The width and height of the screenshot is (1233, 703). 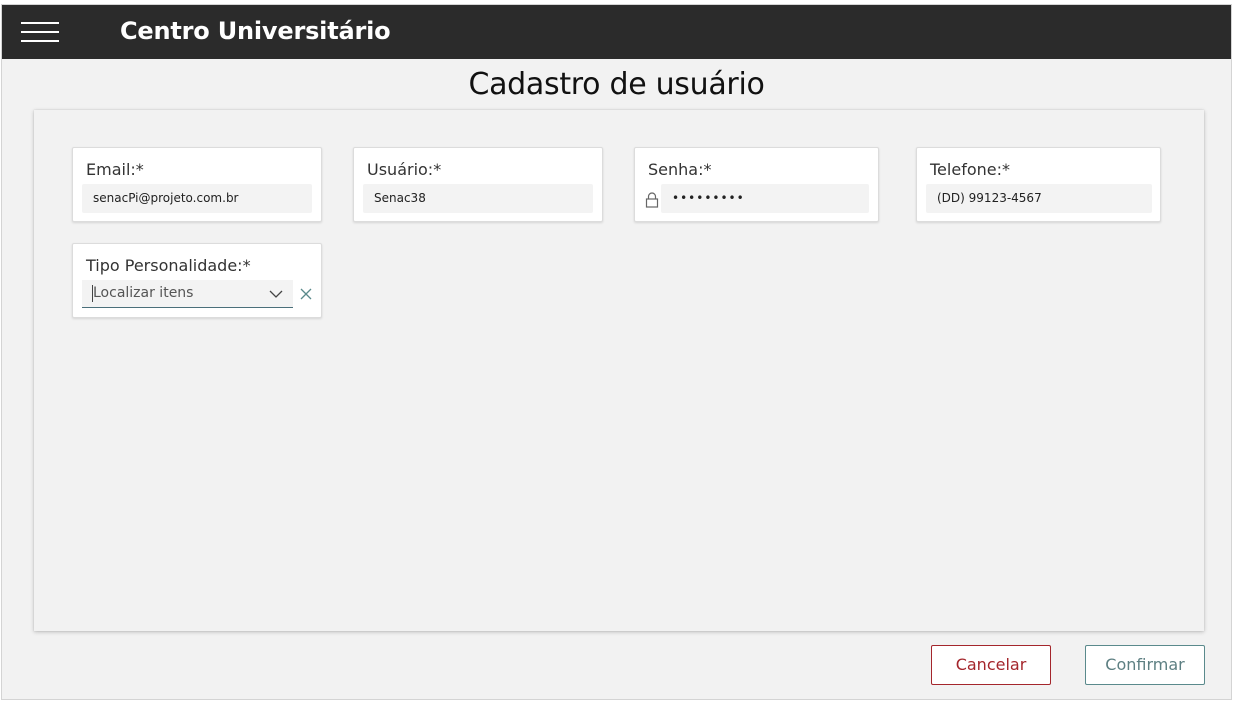 What do you see at coordinates (143, 293) in the screenshot?
I see `combobox-placeholder: Localizar itens` at bounding box center [143, 293].